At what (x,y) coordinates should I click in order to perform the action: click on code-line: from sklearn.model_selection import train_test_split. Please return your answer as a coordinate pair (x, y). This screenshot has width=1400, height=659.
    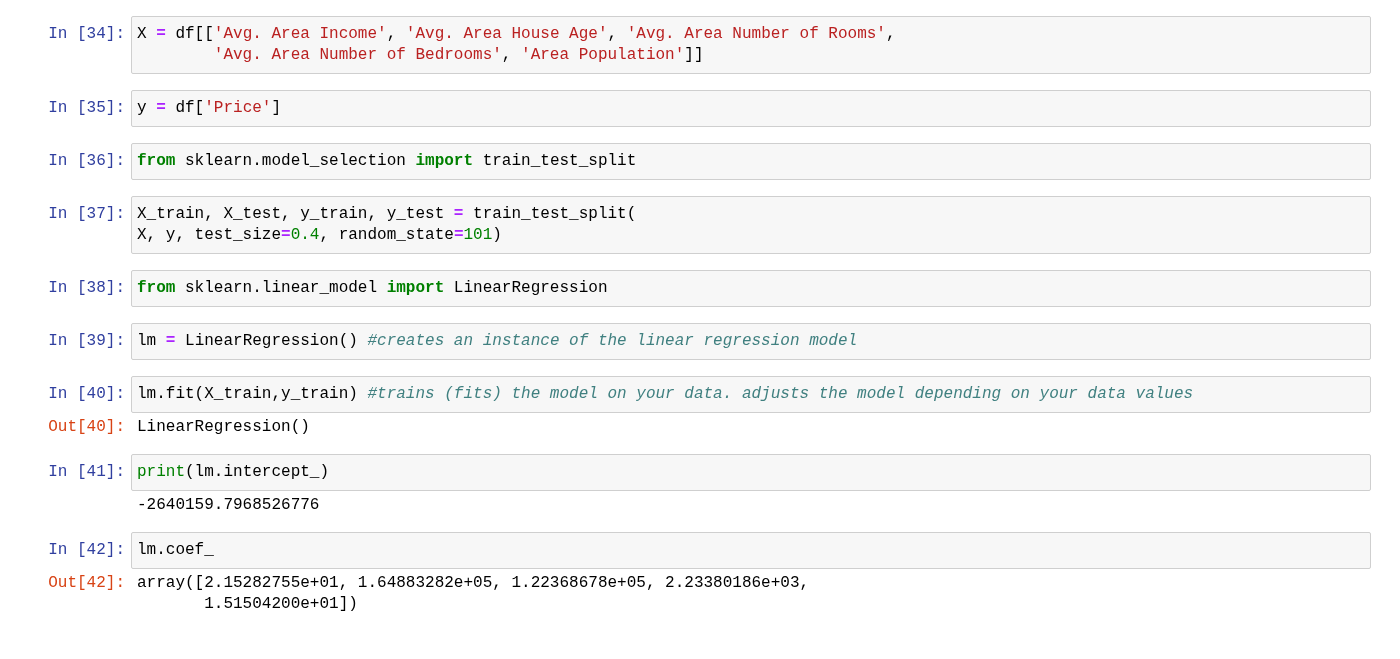
    Looking at the image, I should click on (387, 161).